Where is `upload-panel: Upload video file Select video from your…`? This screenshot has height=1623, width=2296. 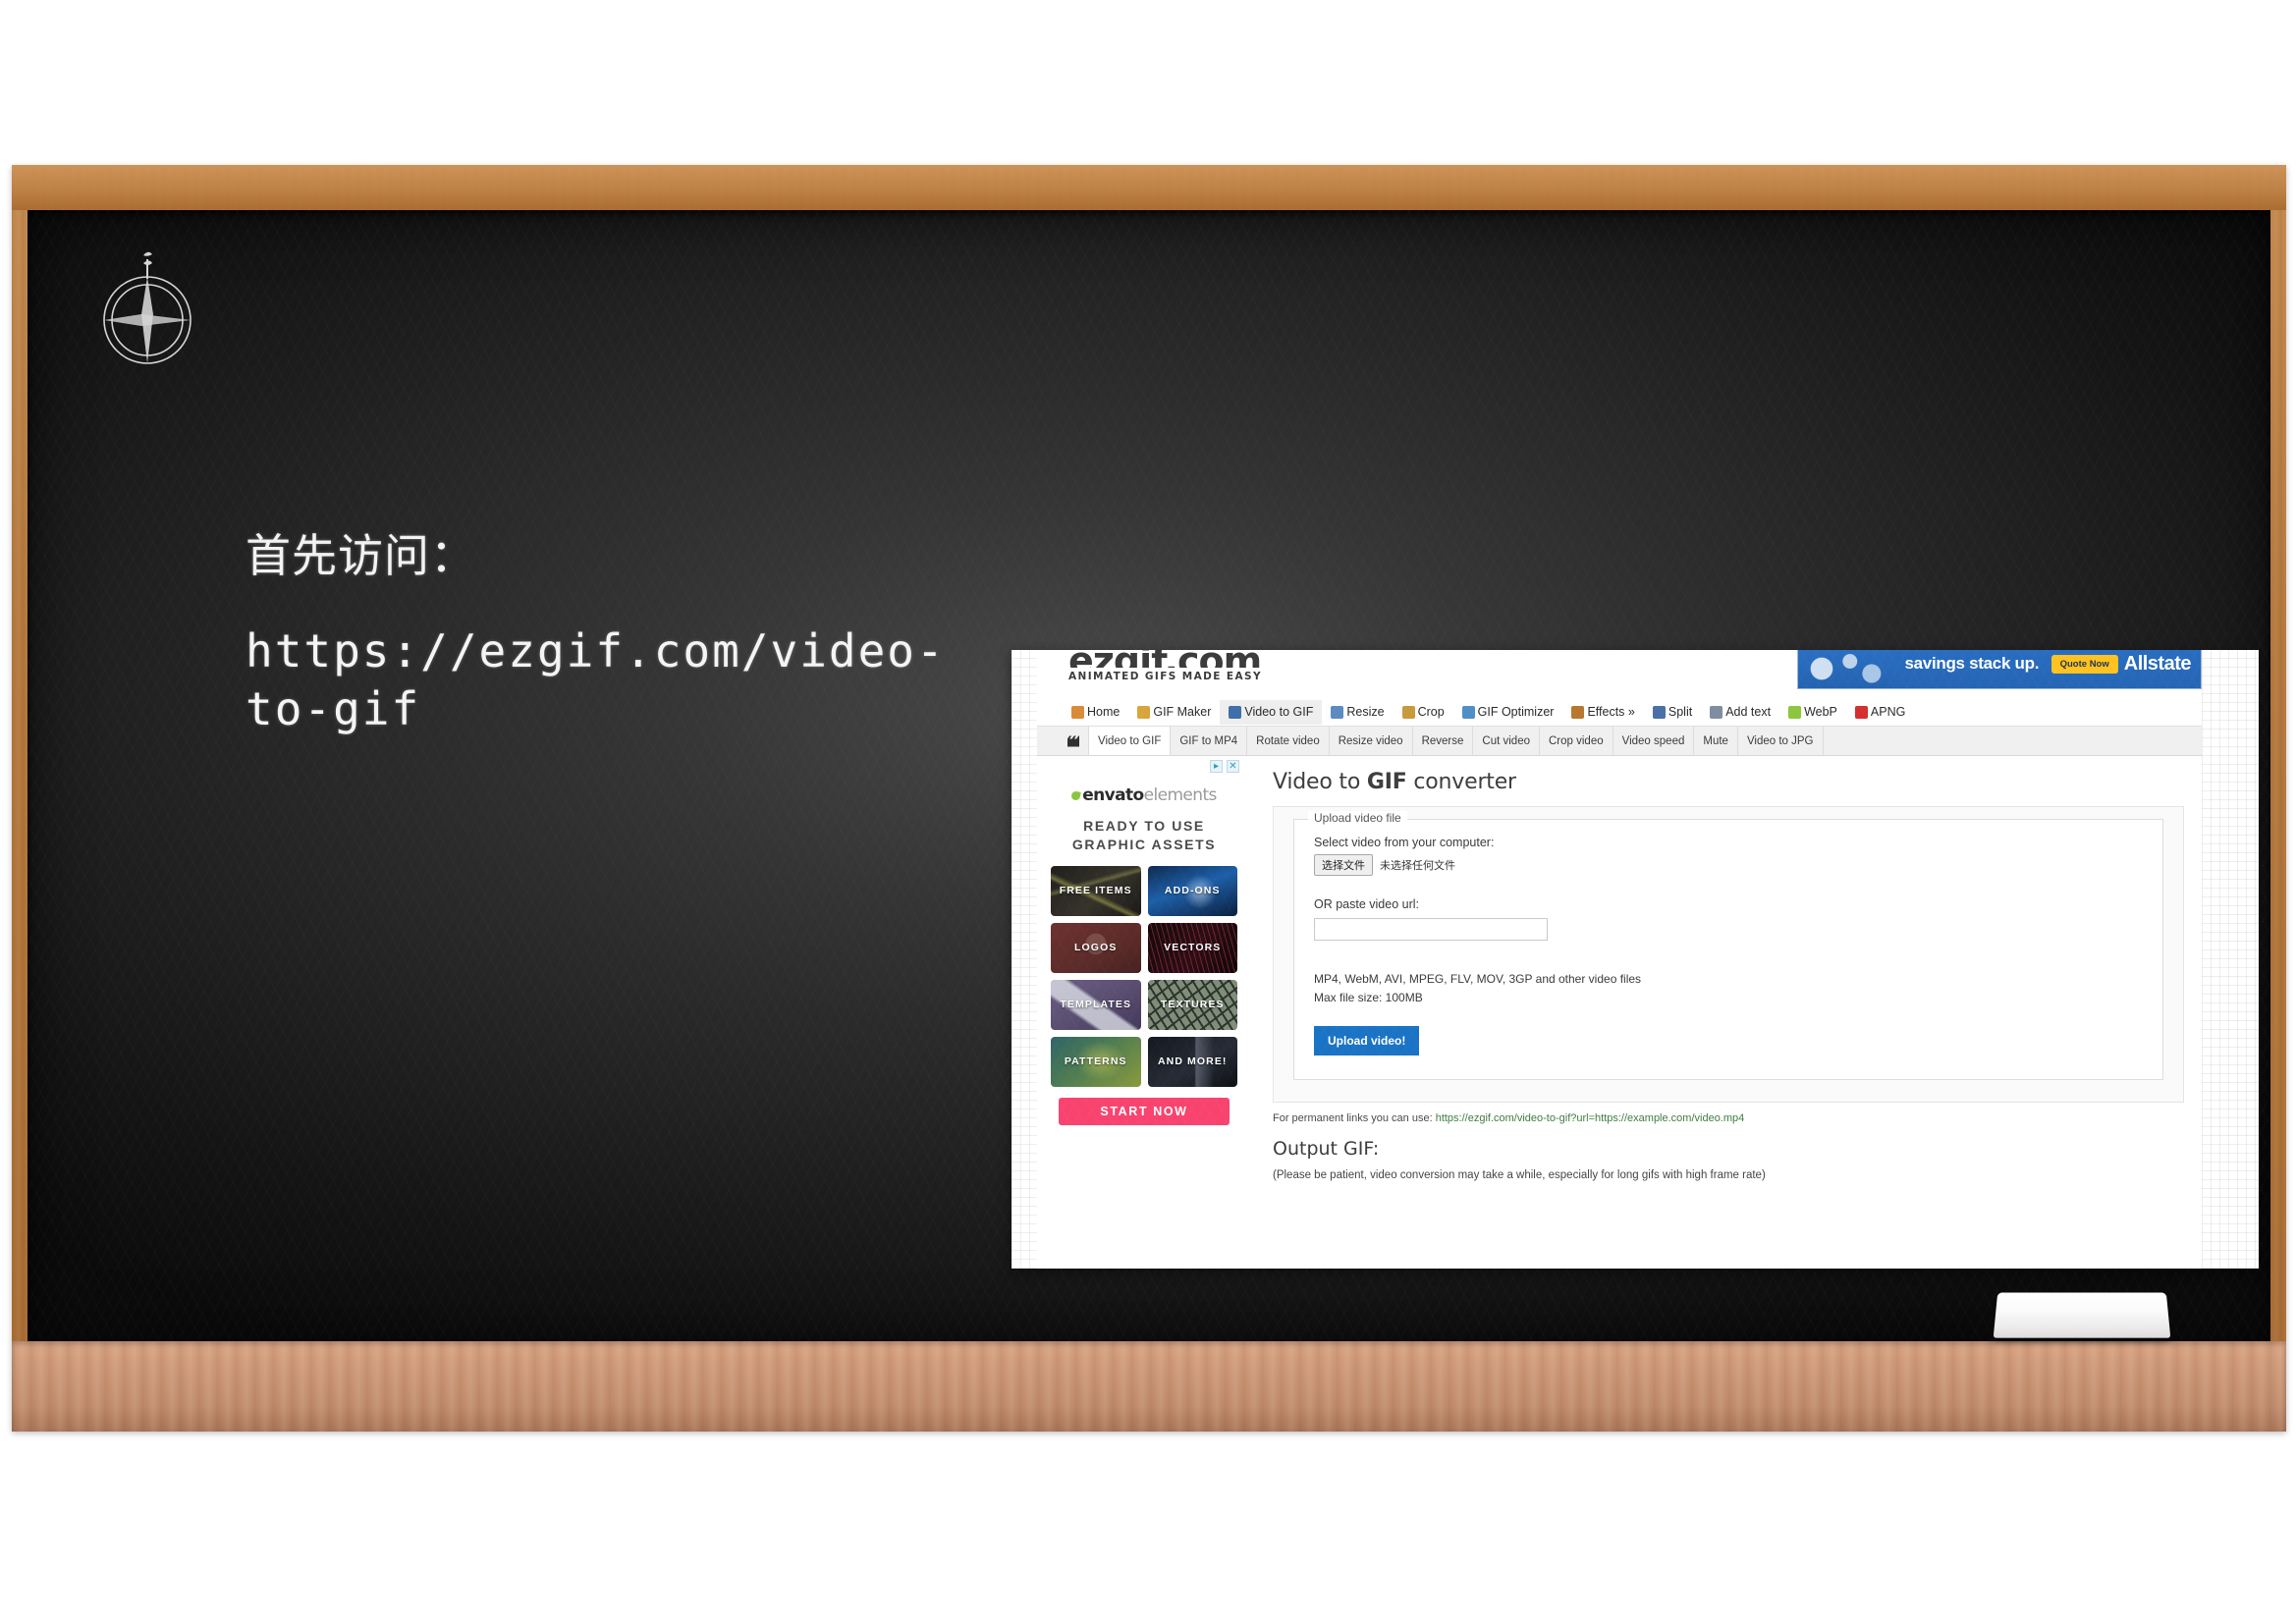 upload-panel: Upload video file Select video from your… is located at coordinates (1728, 955).